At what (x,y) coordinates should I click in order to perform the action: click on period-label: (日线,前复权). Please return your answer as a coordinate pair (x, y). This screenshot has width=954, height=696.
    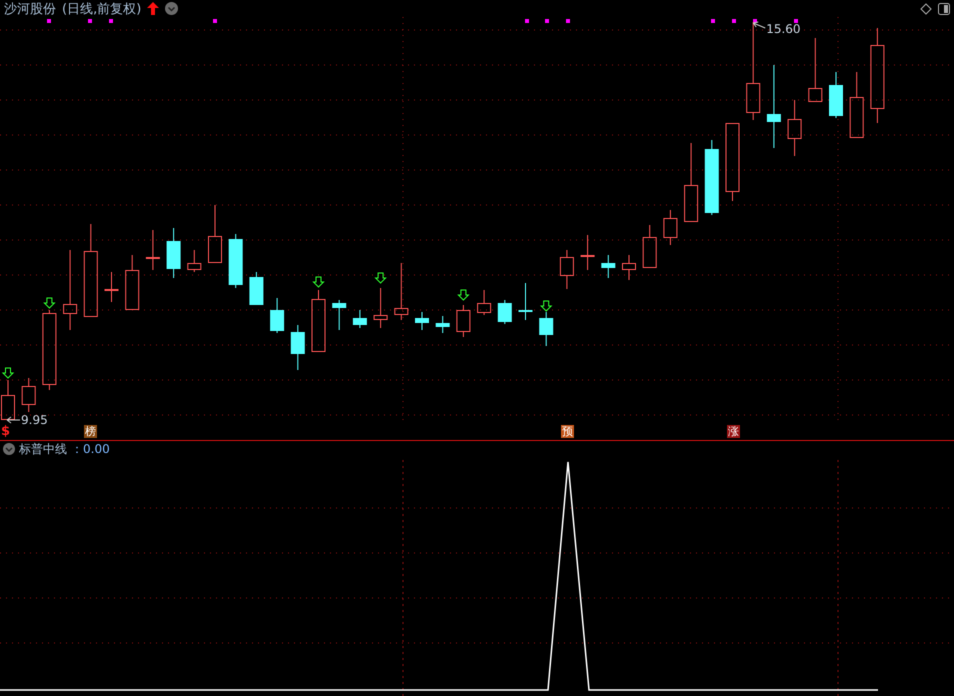
    Looking at the image, I should click on (102, 9).